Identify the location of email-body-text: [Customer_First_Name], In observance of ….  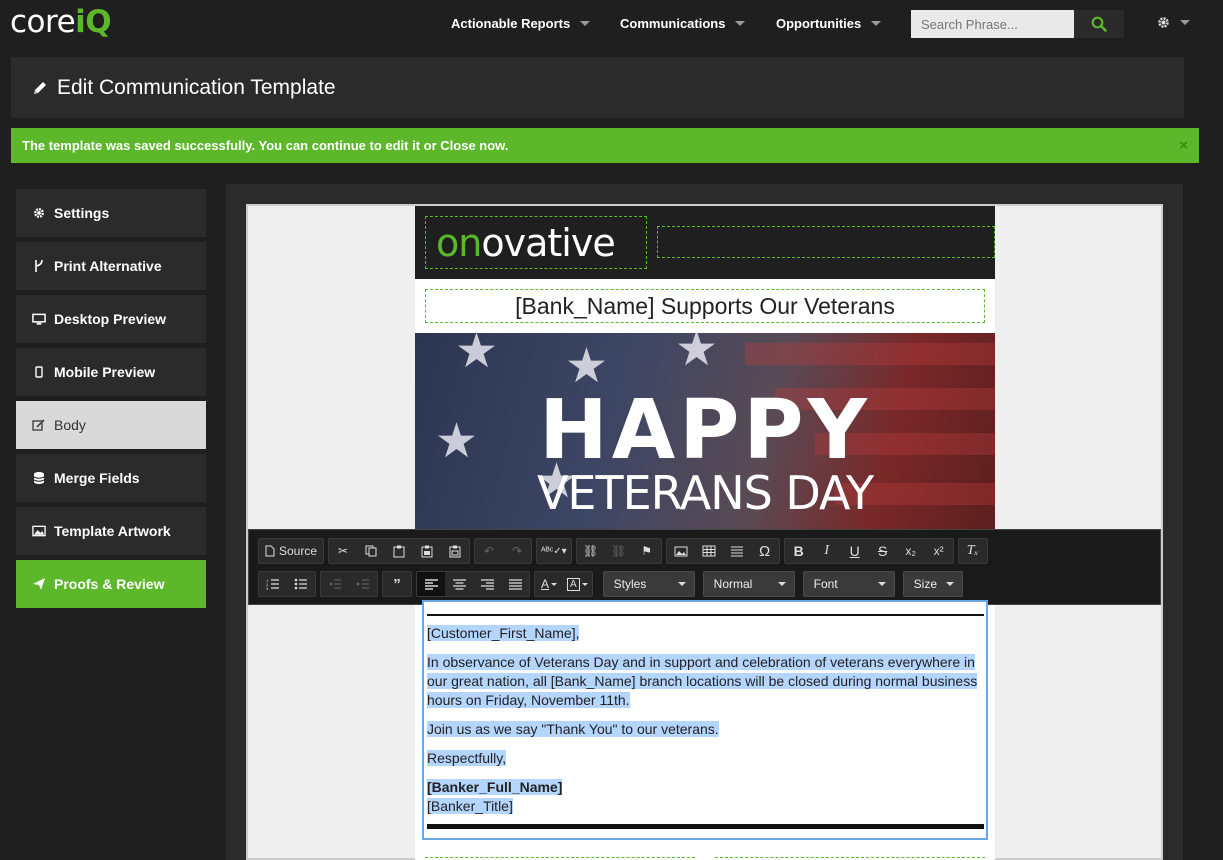
(704, 725).